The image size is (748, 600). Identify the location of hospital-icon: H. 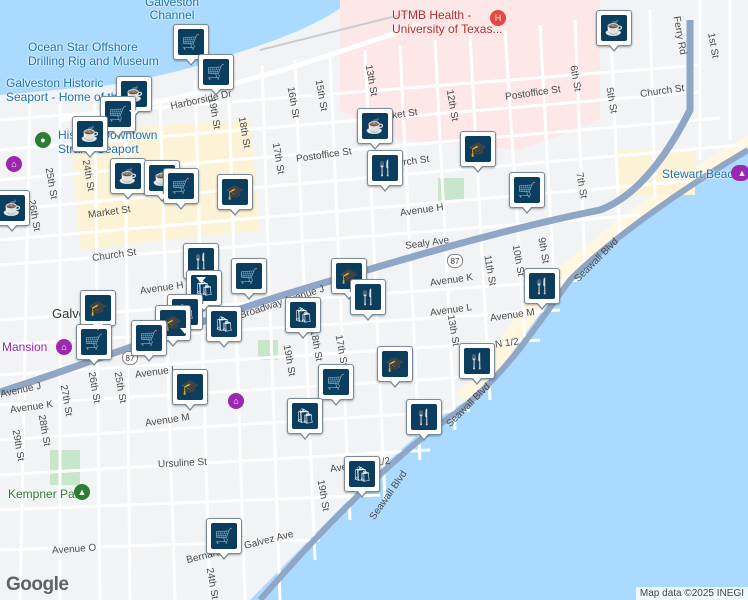
(498, 18).